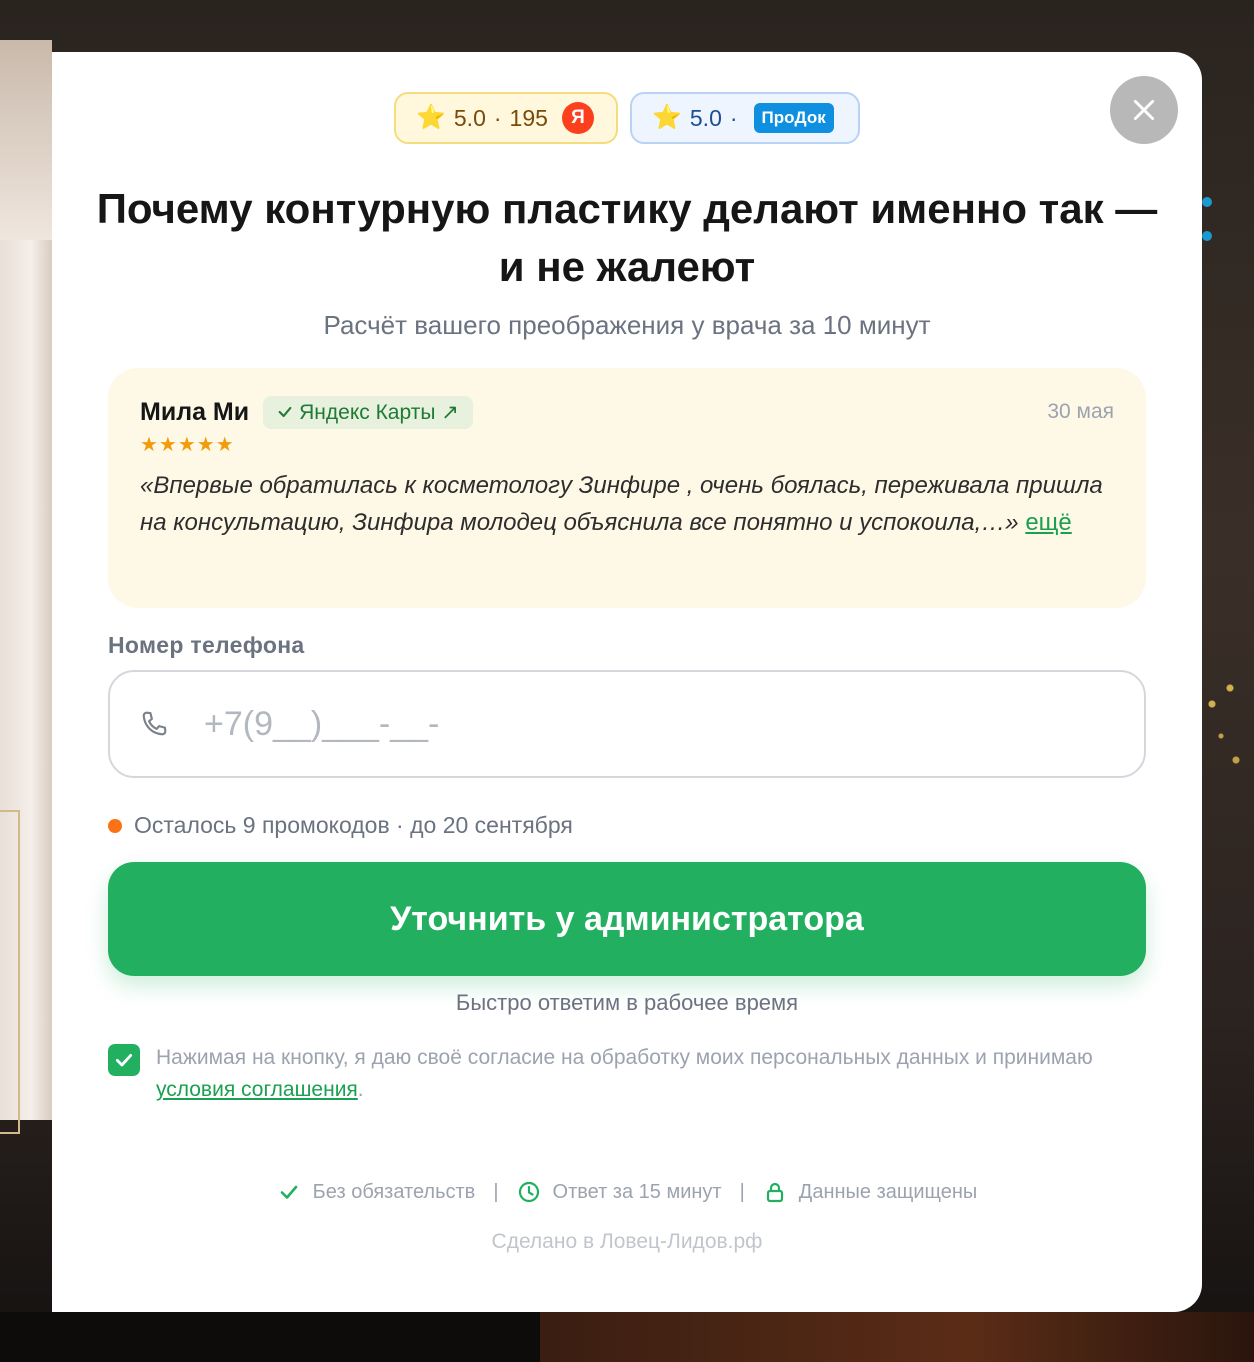 The image size is (1254, 1362). What do you see at coordinates (1224, 720) in the screenshot?
I see `background-glitter` at bounding box center [1224, 720].